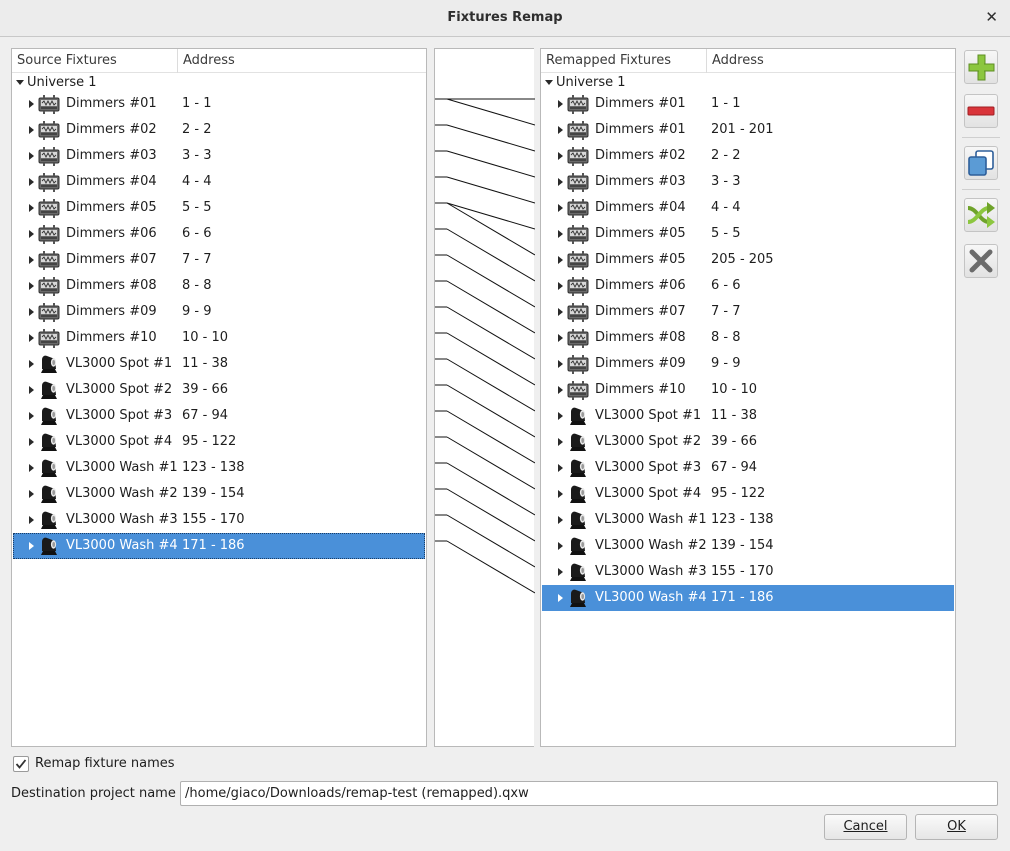 This screenshot has width=1010, height=851. Describe the element at coordinates (831, 61) in the screenshot. I see `remapped-address-column-header: Address` at that location.